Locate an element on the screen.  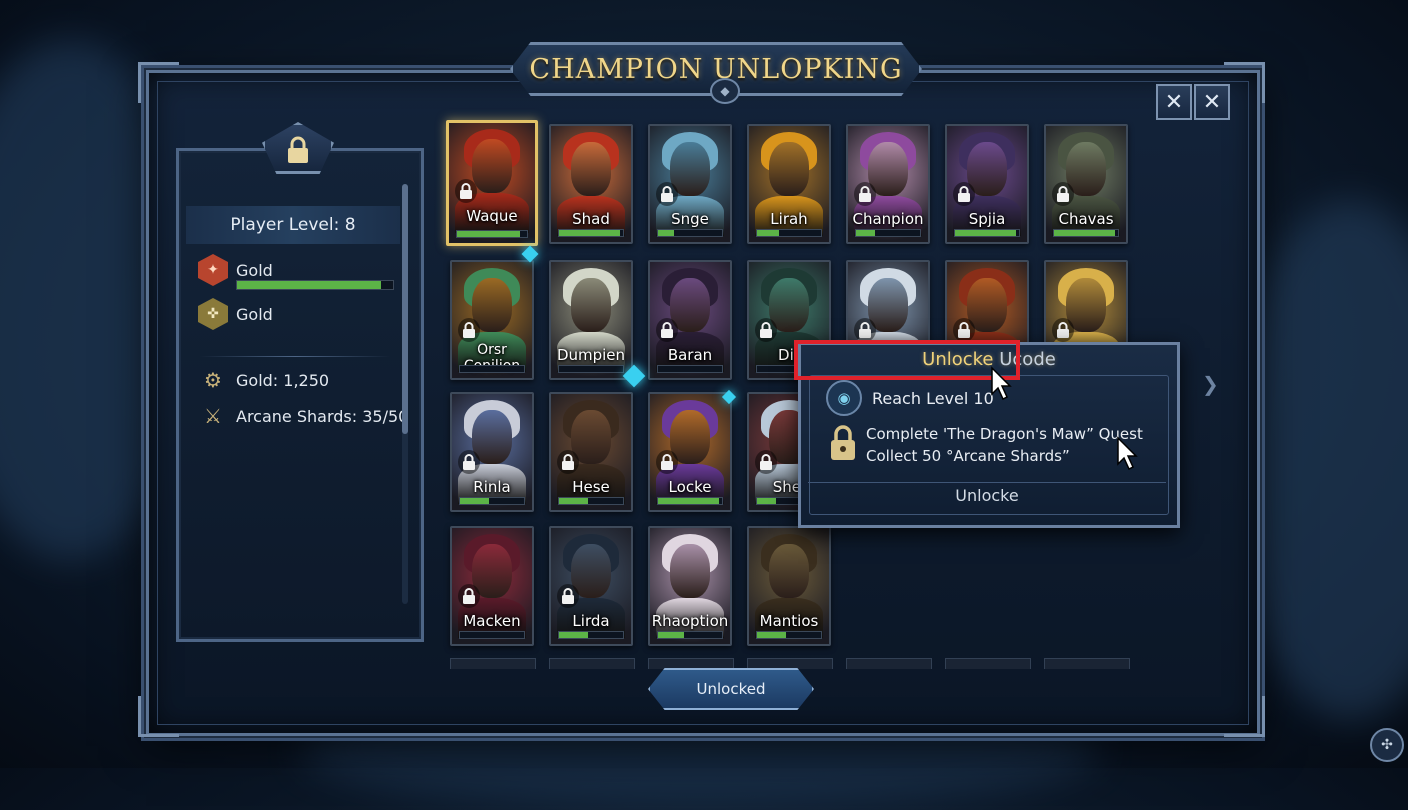
champion-name: Dumpien is located at coordinates (591, 355).